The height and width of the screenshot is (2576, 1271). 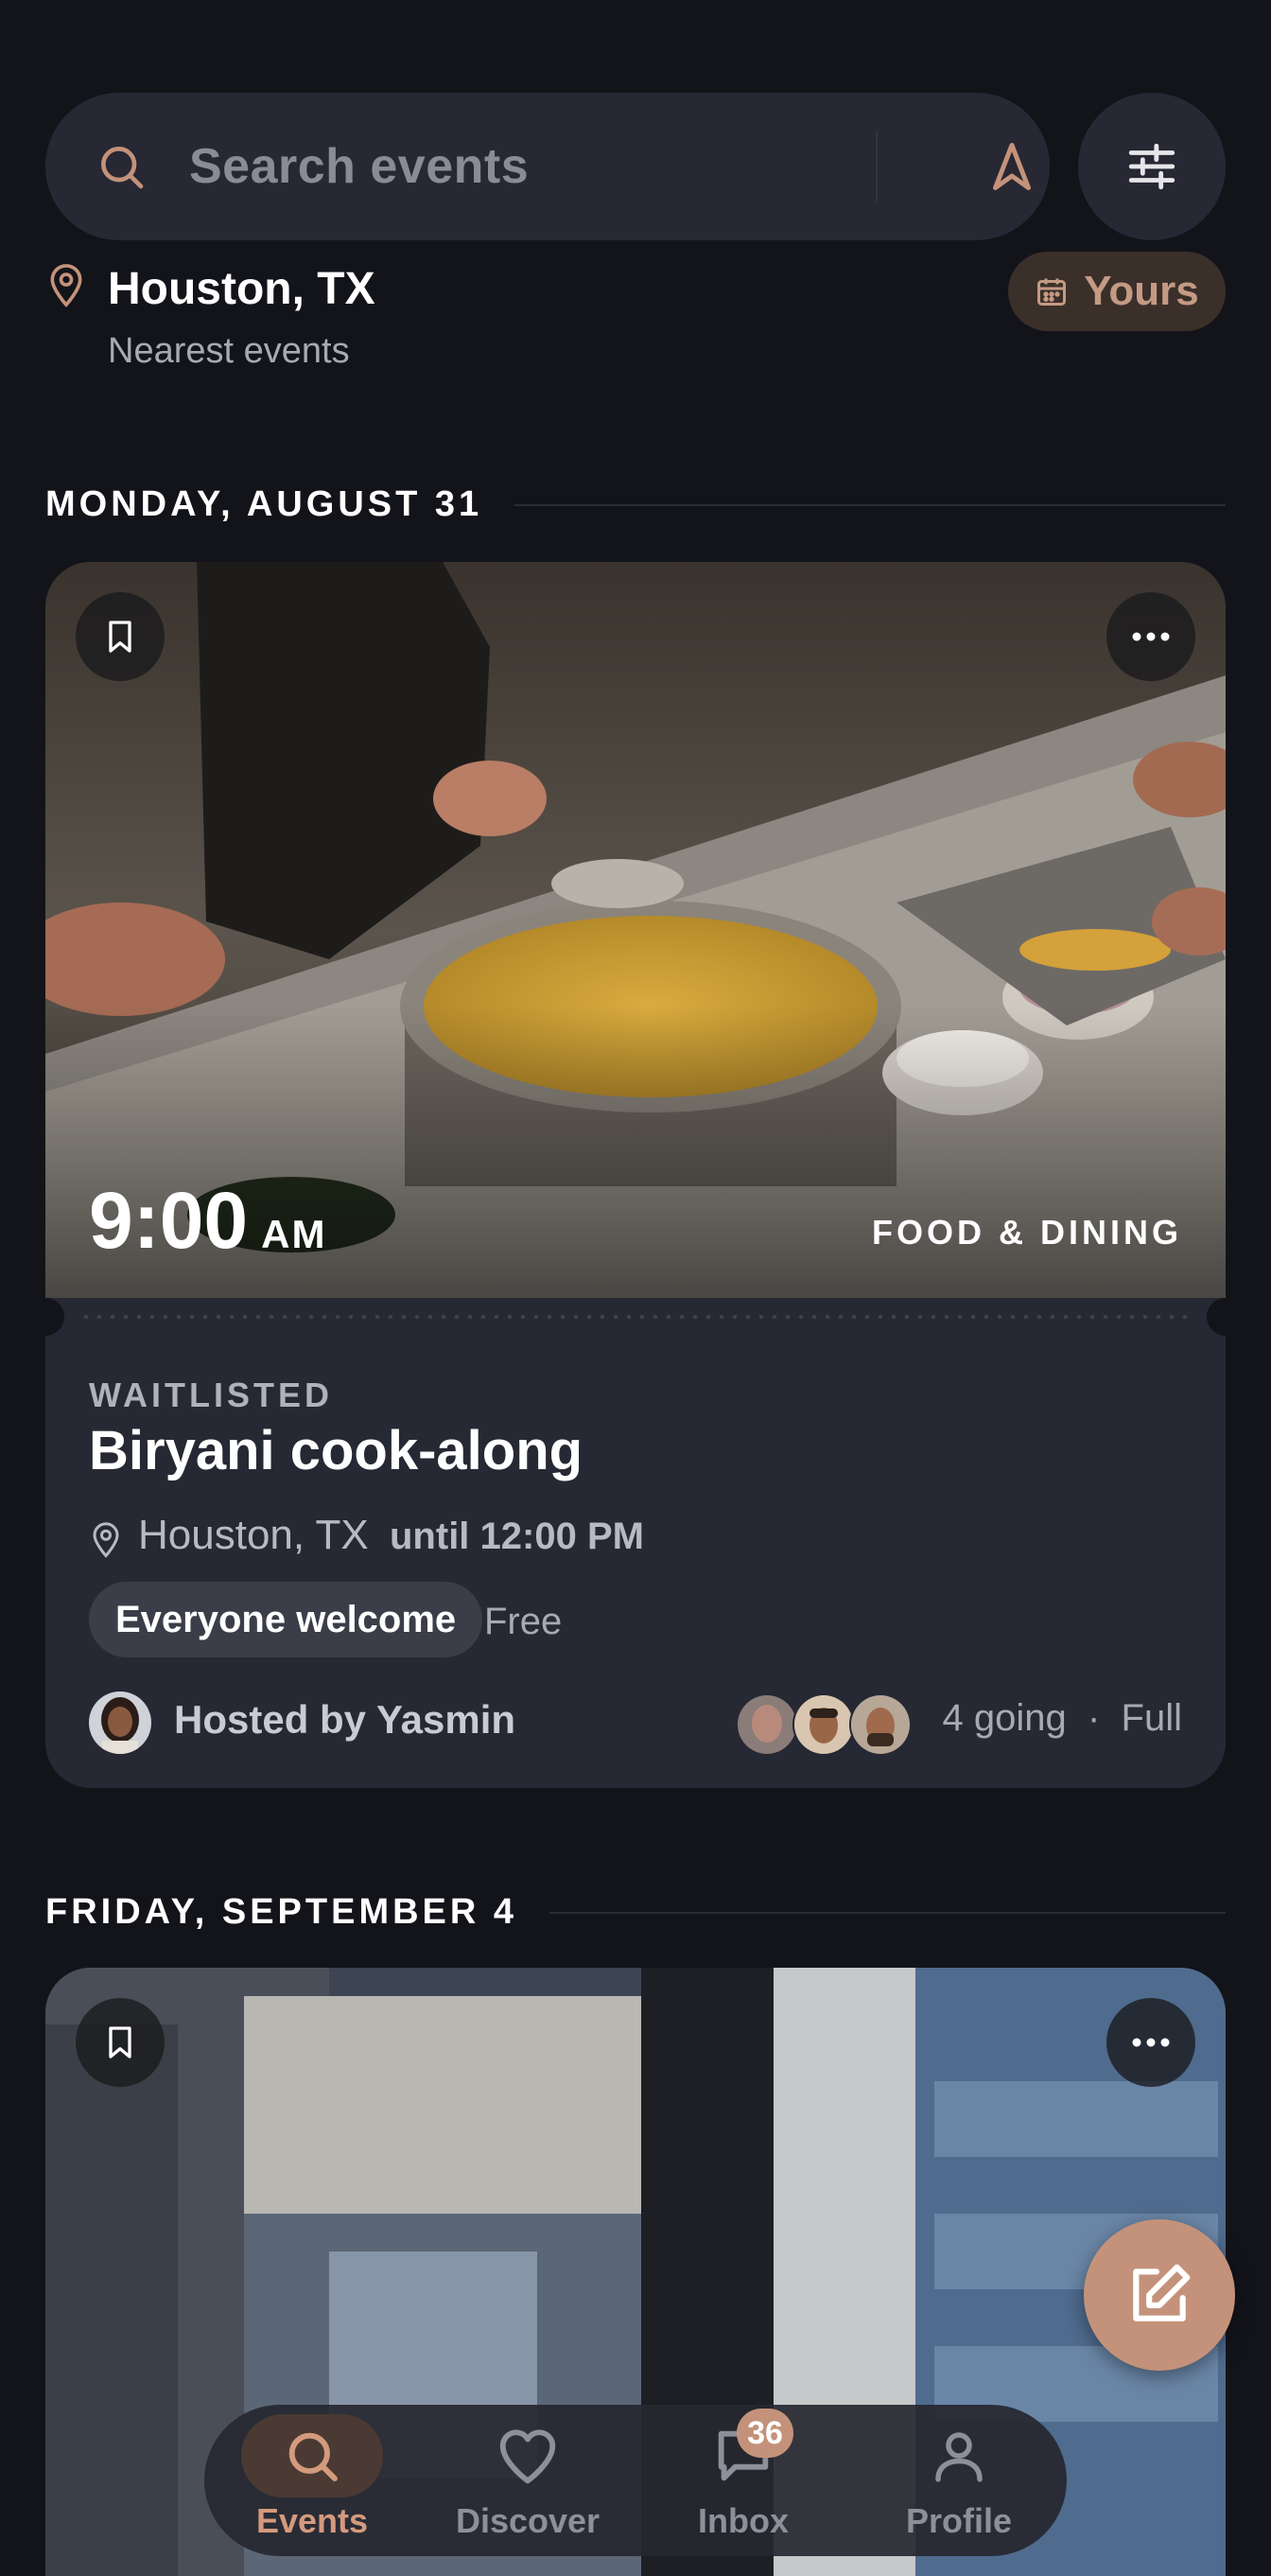 I want to click on event-title: Biryani cook-along, so click(x=336, y=1450).